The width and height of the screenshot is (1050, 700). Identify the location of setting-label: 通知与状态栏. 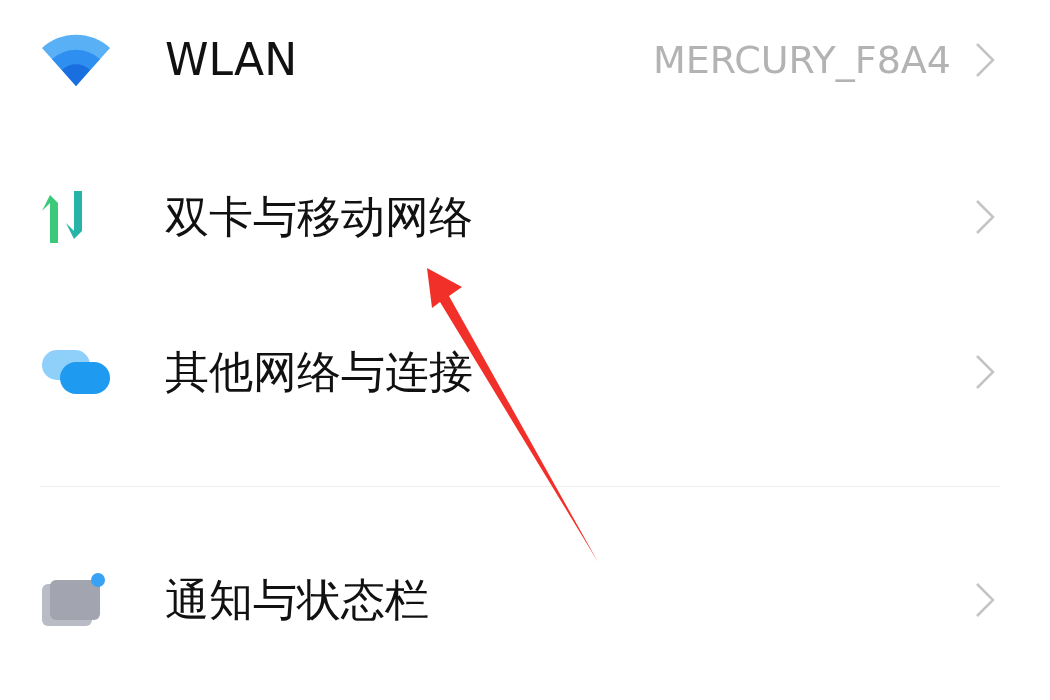
(297, 600).